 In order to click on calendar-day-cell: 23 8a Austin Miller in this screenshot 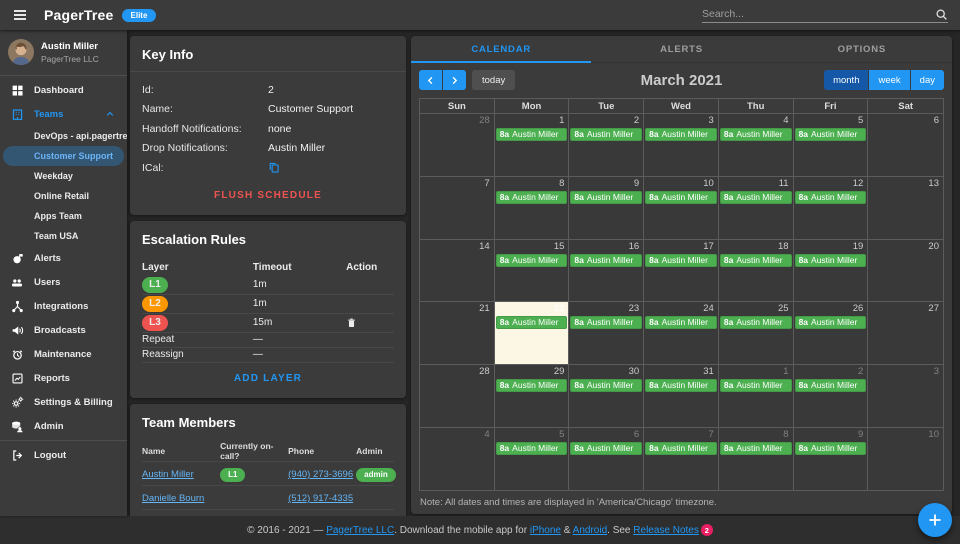, I will do `click(607, 333)`.